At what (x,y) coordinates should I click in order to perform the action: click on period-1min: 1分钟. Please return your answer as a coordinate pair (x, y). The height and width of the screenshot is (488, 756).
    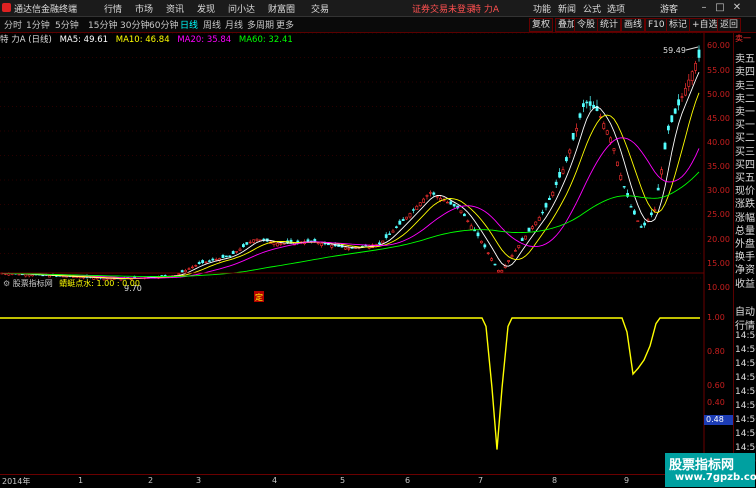
    Looking at the image, I should click on (38, 24).